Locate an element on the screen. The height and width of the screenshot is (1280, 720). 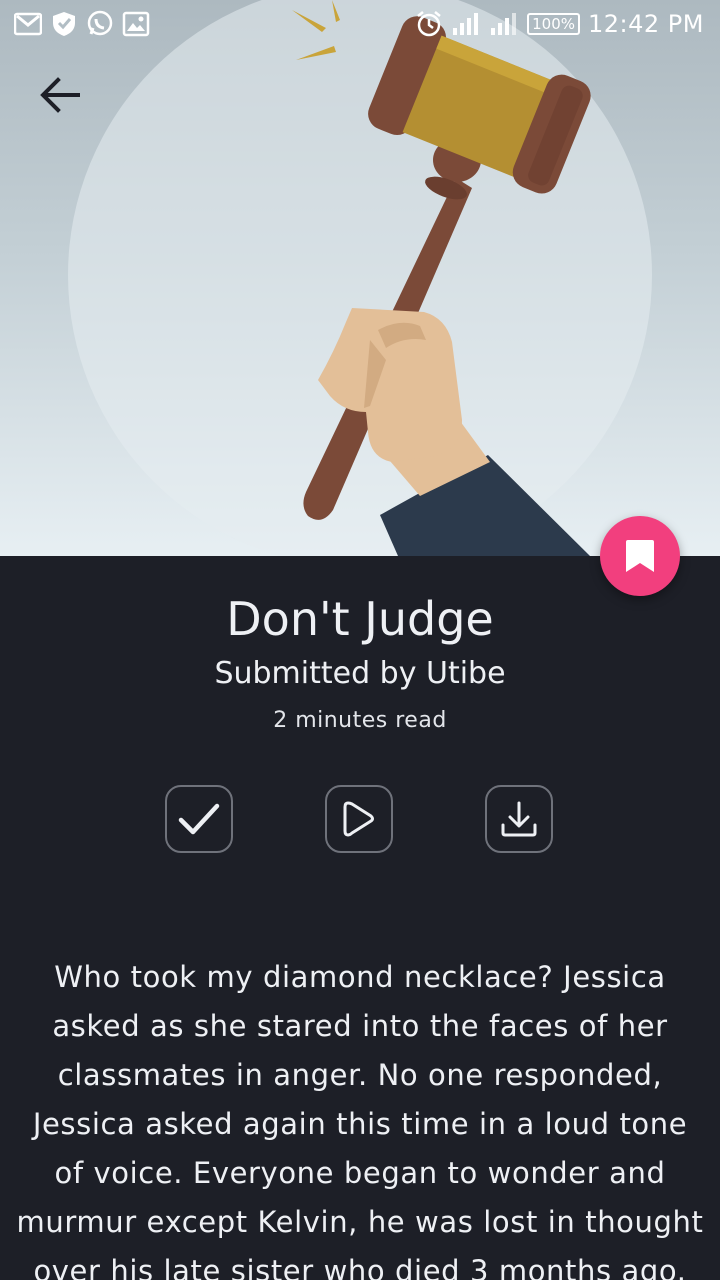
battery-indicator: 100% is located at coordinates (554, 24).